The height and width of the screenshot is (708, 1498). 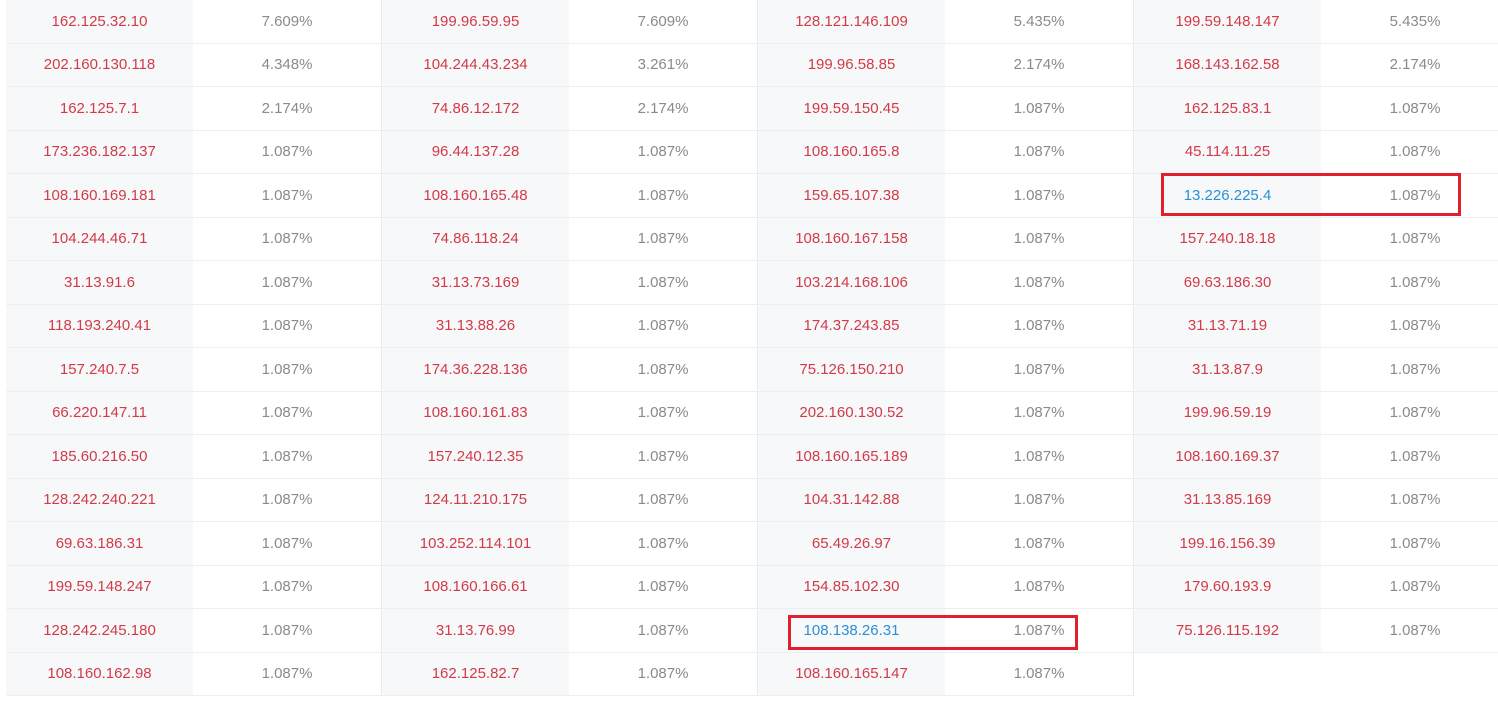 I want to click on table-row: 69.63.186.30 1.087%, so click(x=1316, y=283).